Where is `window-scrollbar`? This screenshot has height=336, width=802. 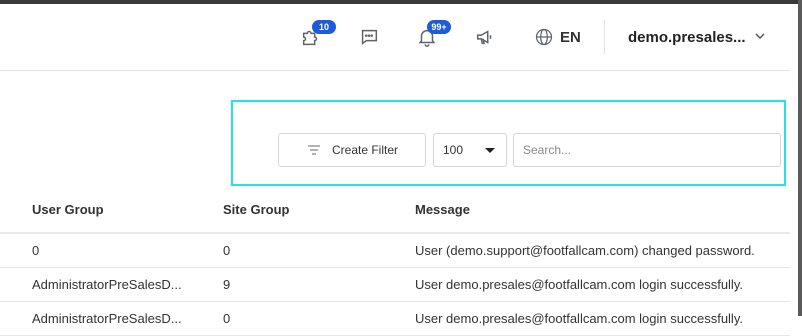
window-scrollbar is located at coordinates (800, 158).